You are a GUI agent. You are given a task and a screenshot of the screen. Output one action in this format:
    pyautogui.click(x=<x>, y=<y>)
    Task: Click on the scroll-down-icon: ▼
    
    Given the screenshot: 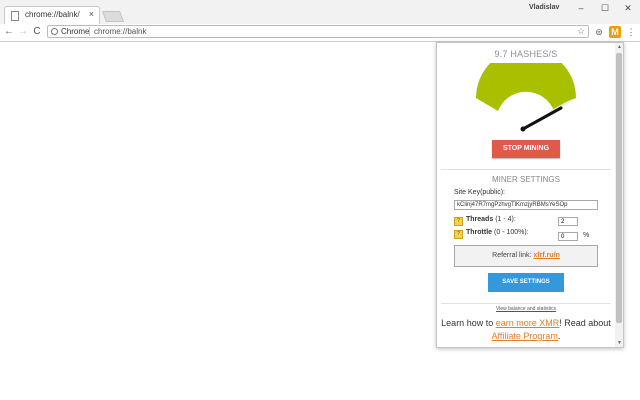 What is the action you would take?
    pyautogui.click(x=619, y=343)
    